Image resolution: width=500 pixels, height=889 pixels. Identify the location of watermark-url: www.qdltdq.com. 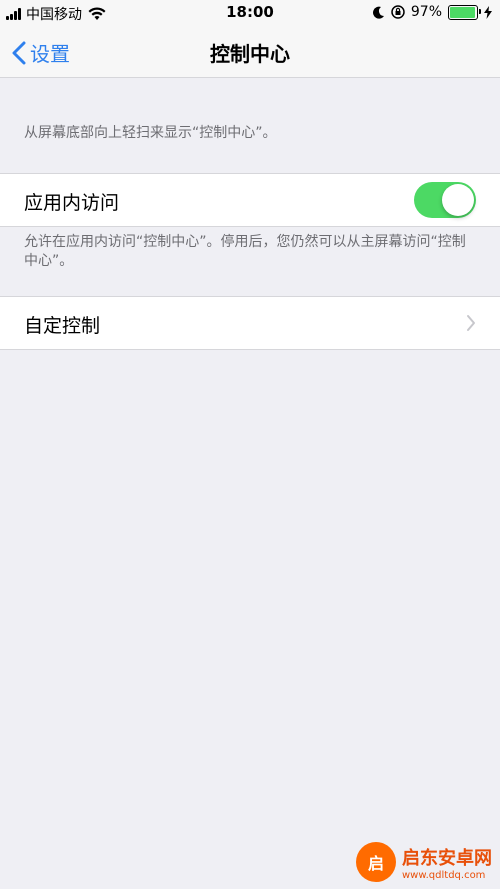
(444, 875).